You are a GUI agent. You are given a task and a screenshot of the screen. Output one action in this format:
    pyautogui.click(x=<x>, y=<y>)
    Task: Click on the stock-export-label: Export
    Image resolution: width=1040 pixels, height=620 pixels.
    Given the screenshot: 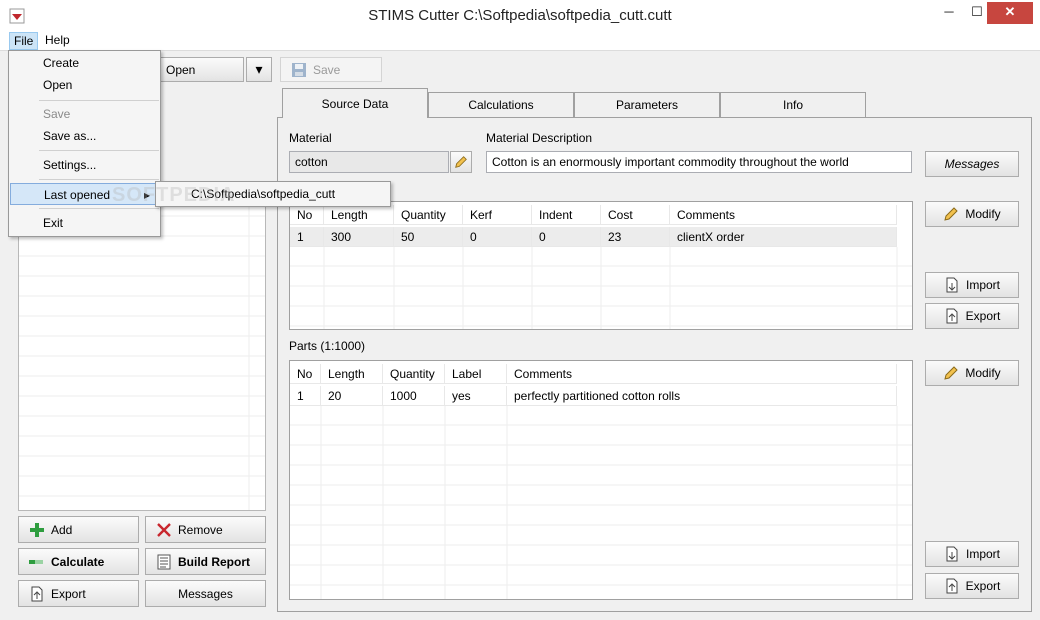 What is the action you would take?
    pyautogui.click(x=983, y=316)
    